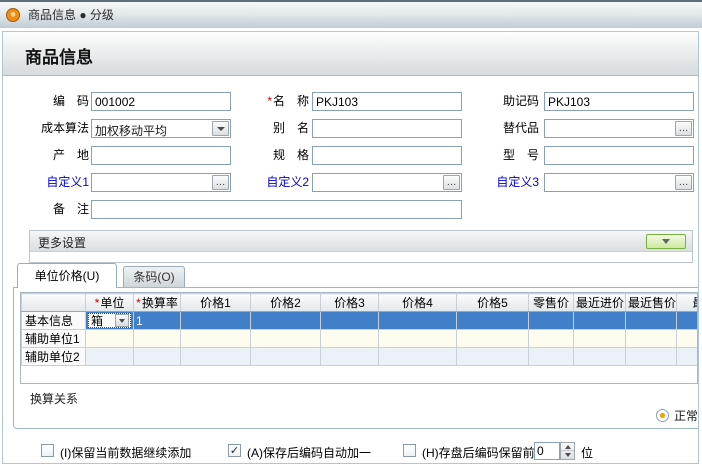 Image resolution: width=702 pixels, height=467 pixels. Describe the element at coordinates (349, 302) in the screenshot. I see `col-price3: 价格3` at that location.